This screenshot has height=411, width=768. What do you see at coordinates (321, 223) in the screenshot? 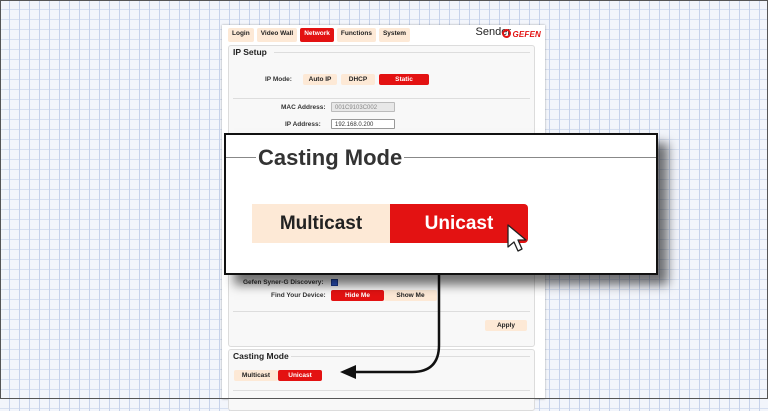
I see `callout-multicast-button: Multicast` at bounding box center [321, 223].